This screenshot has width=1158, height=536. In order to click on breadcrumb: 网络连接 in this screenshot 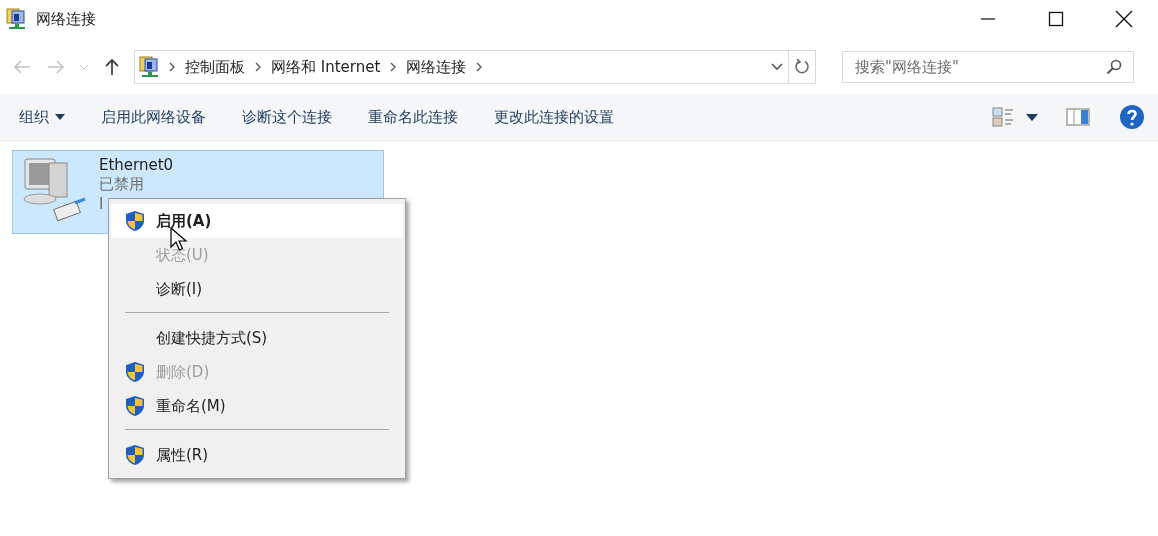, I will do `click(436, 67)`.